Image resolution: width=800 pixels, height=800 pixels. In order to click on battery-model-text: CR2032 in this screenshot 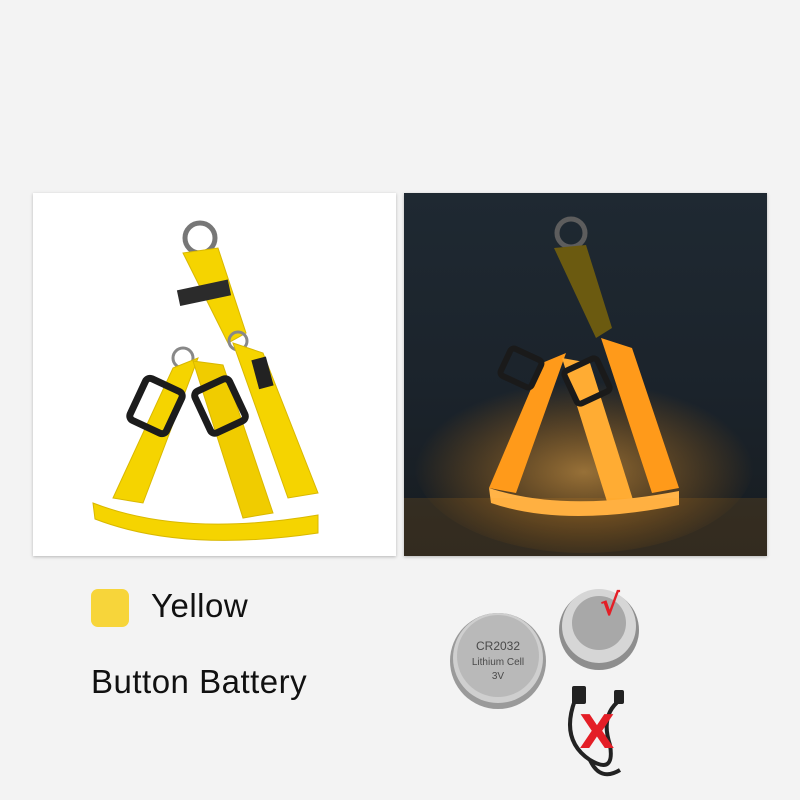, I will do `click(498, 646)`.